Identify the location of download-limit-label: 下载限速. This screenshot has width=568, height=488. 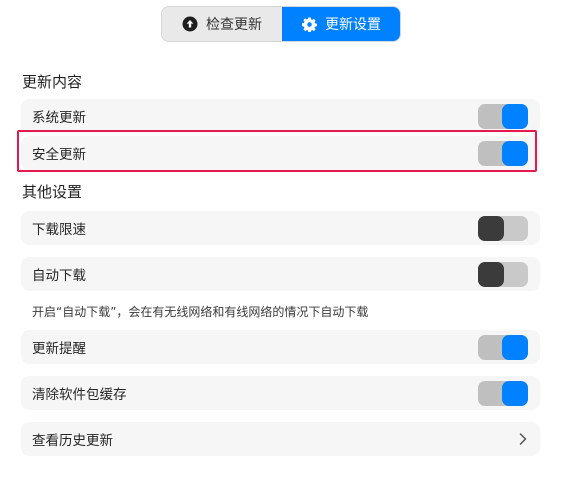
(59, 230).